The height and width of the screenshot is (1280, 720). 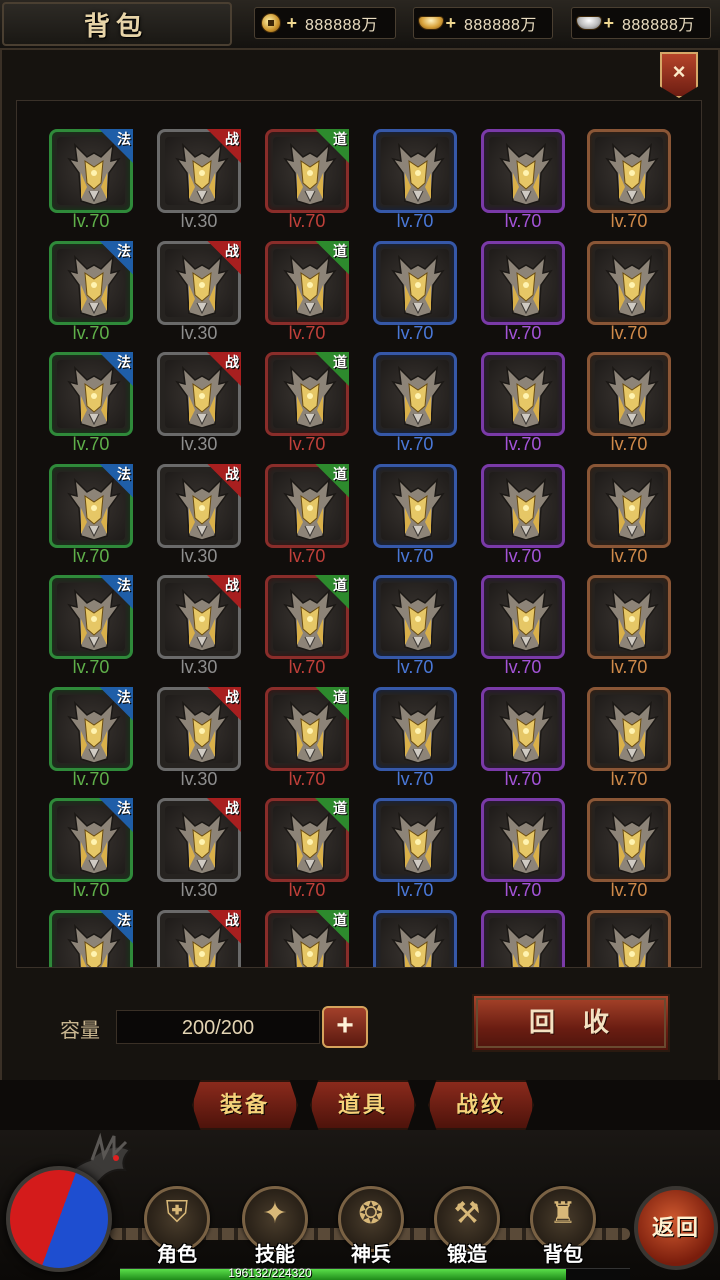 What do you see at coordinates (59, 1219) in the screenshot?
I see `taiji-orb-button` at bounding box center [59, 1219].